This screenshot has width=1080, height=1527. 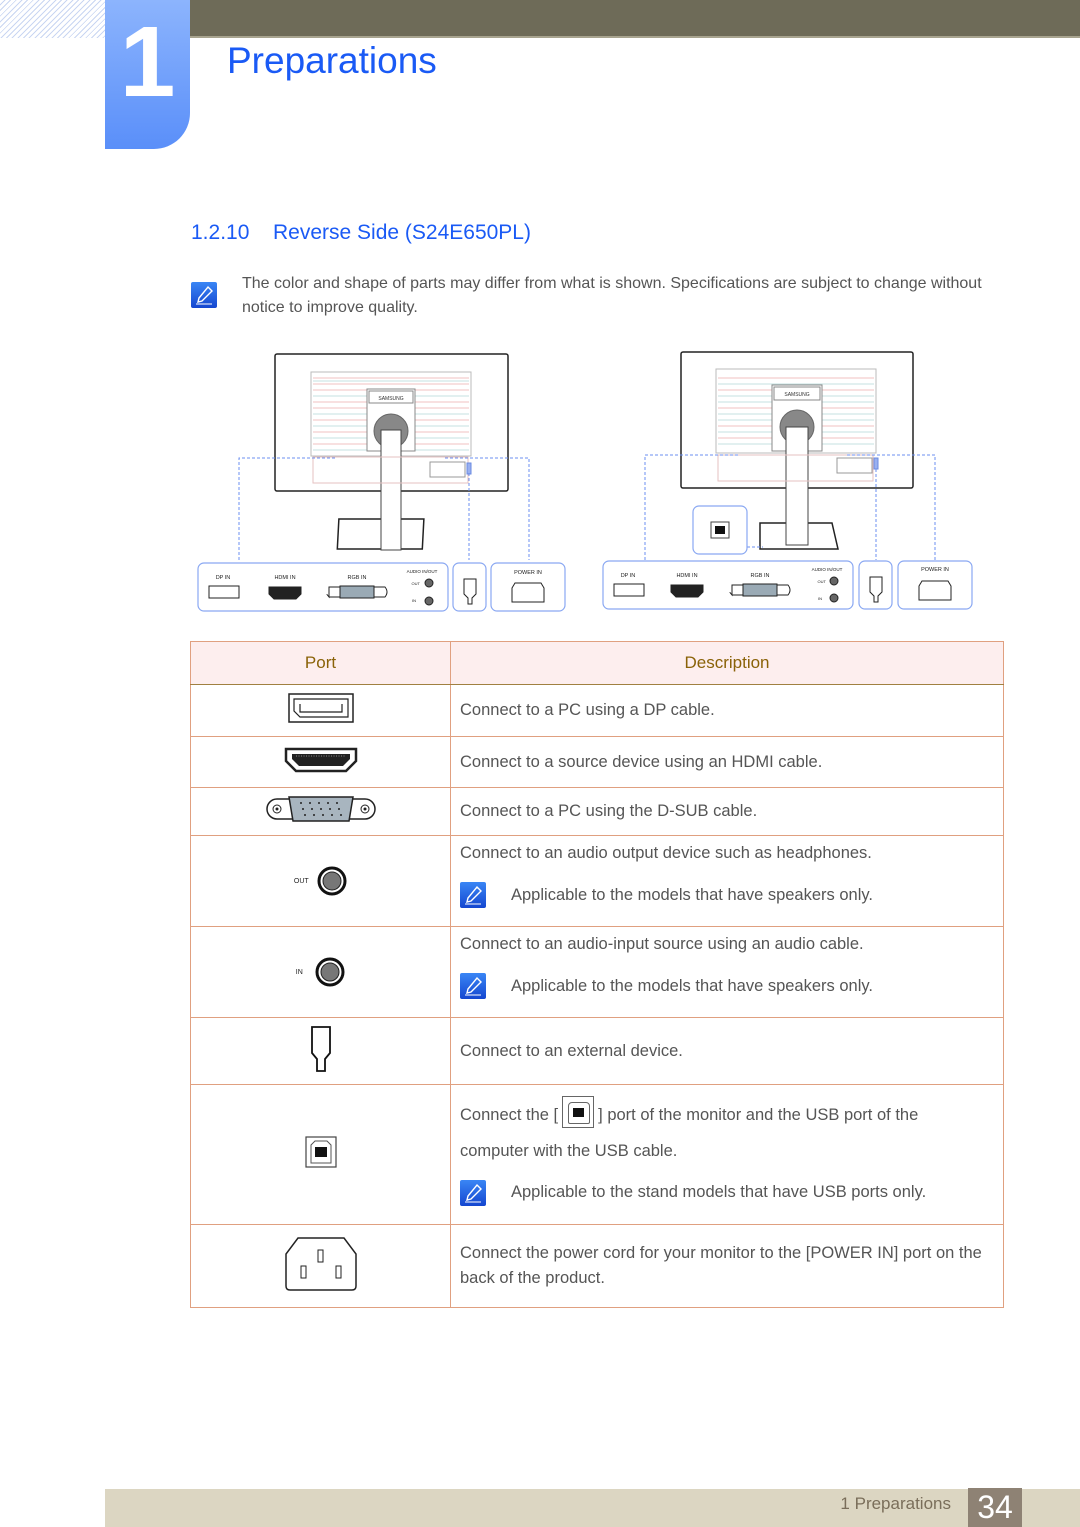 I want to click on chapter-title: Preparations, so click(x=332, y=60).